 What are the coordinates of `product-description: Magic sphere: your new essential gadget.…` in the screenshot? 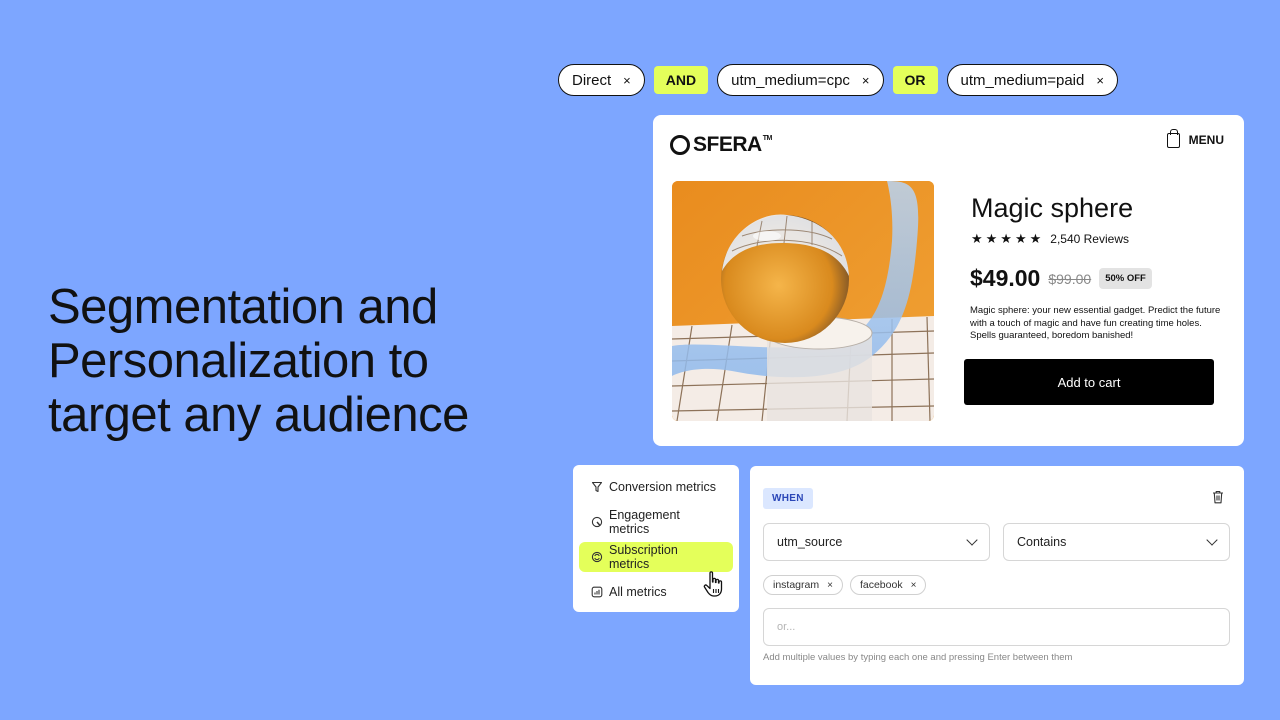 It's located at (1095, 323).